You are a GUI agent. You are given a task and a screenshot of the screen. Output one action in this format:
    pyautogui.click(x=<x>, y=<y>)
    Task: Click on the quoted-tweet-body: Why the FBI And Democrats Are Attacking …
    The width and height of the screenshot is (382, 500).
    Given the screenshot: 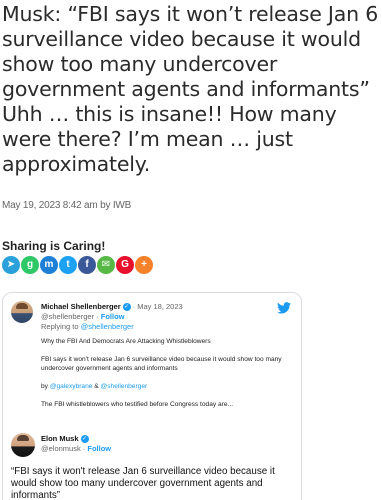 What is the action you would take?
    pyautogui.click(x=166, y=377)
    